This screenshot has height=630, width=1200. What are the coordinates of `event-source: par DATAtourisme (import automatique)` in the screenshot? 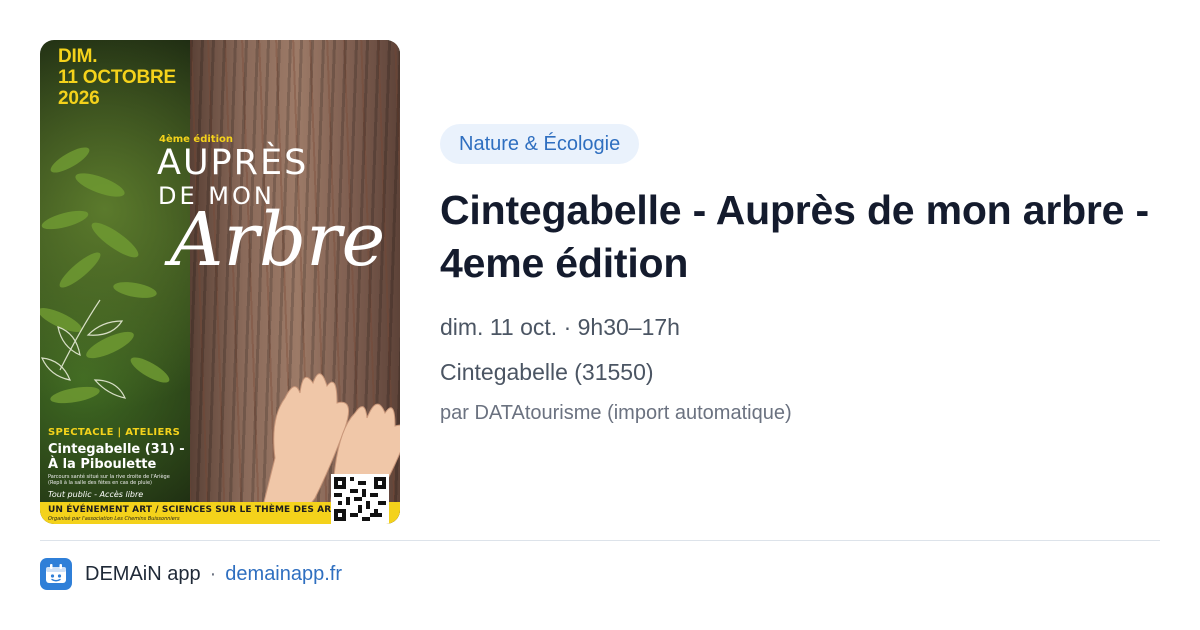 It's located at (616, 413).